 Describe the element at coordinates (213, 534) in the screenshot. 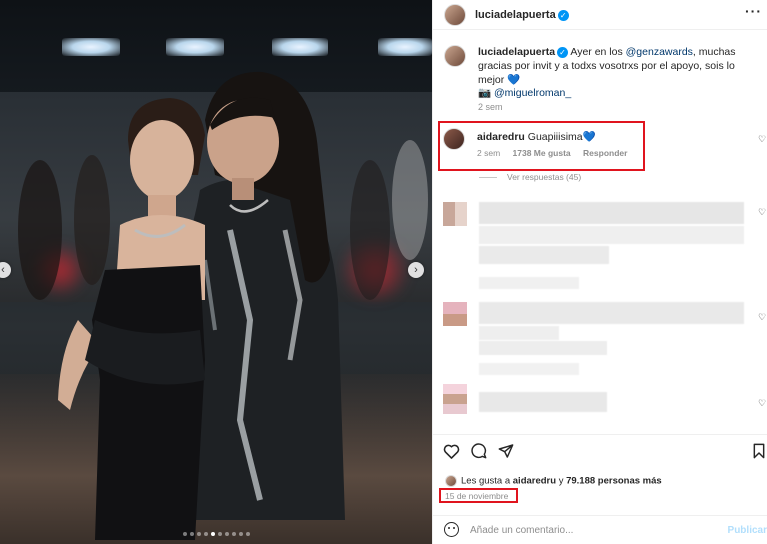

I see `carousel-dot-active` at that location.